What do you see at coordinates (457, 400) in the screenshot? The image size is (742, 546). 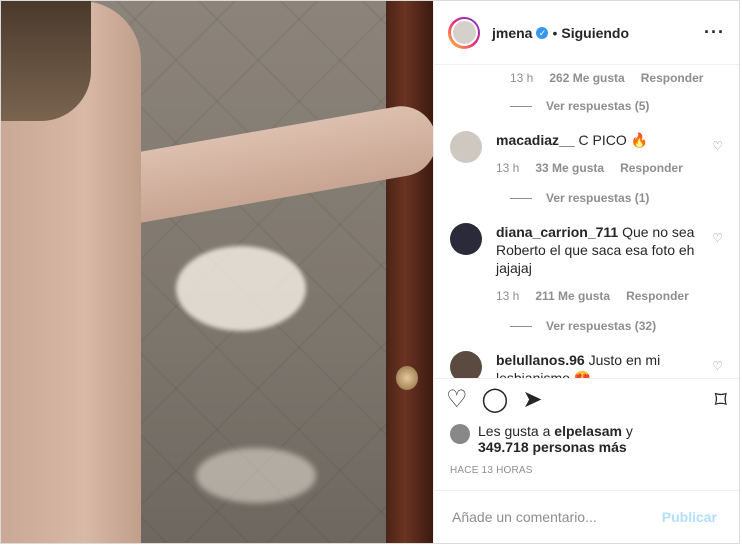 I see `like-heart-icon: ♡` at bounding box center [457, 400].